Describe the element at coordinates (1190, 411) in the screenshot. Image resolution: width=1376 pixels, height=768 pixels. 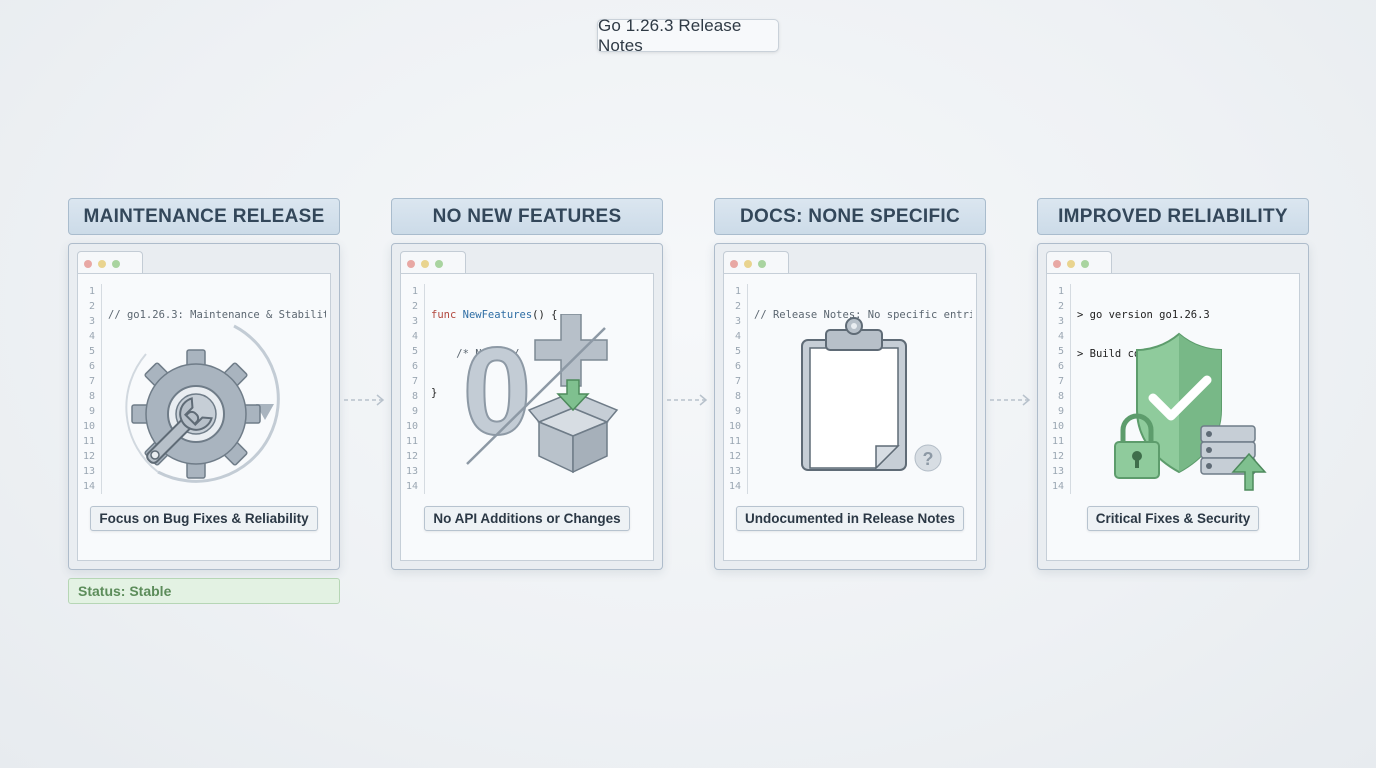
I see `shield-check-icon` at that location.